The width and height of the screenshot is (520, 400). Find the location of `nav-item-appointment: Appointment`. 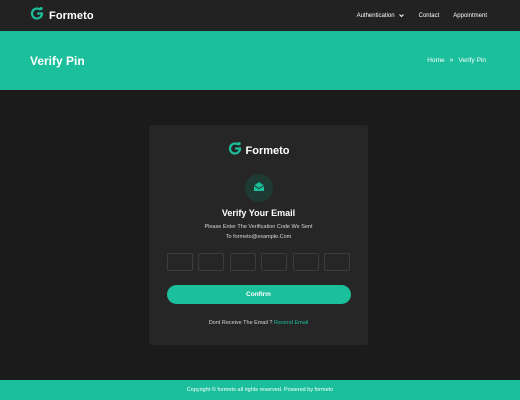

nav-item-appointment: Appointment is located at coordinates (470, 16).